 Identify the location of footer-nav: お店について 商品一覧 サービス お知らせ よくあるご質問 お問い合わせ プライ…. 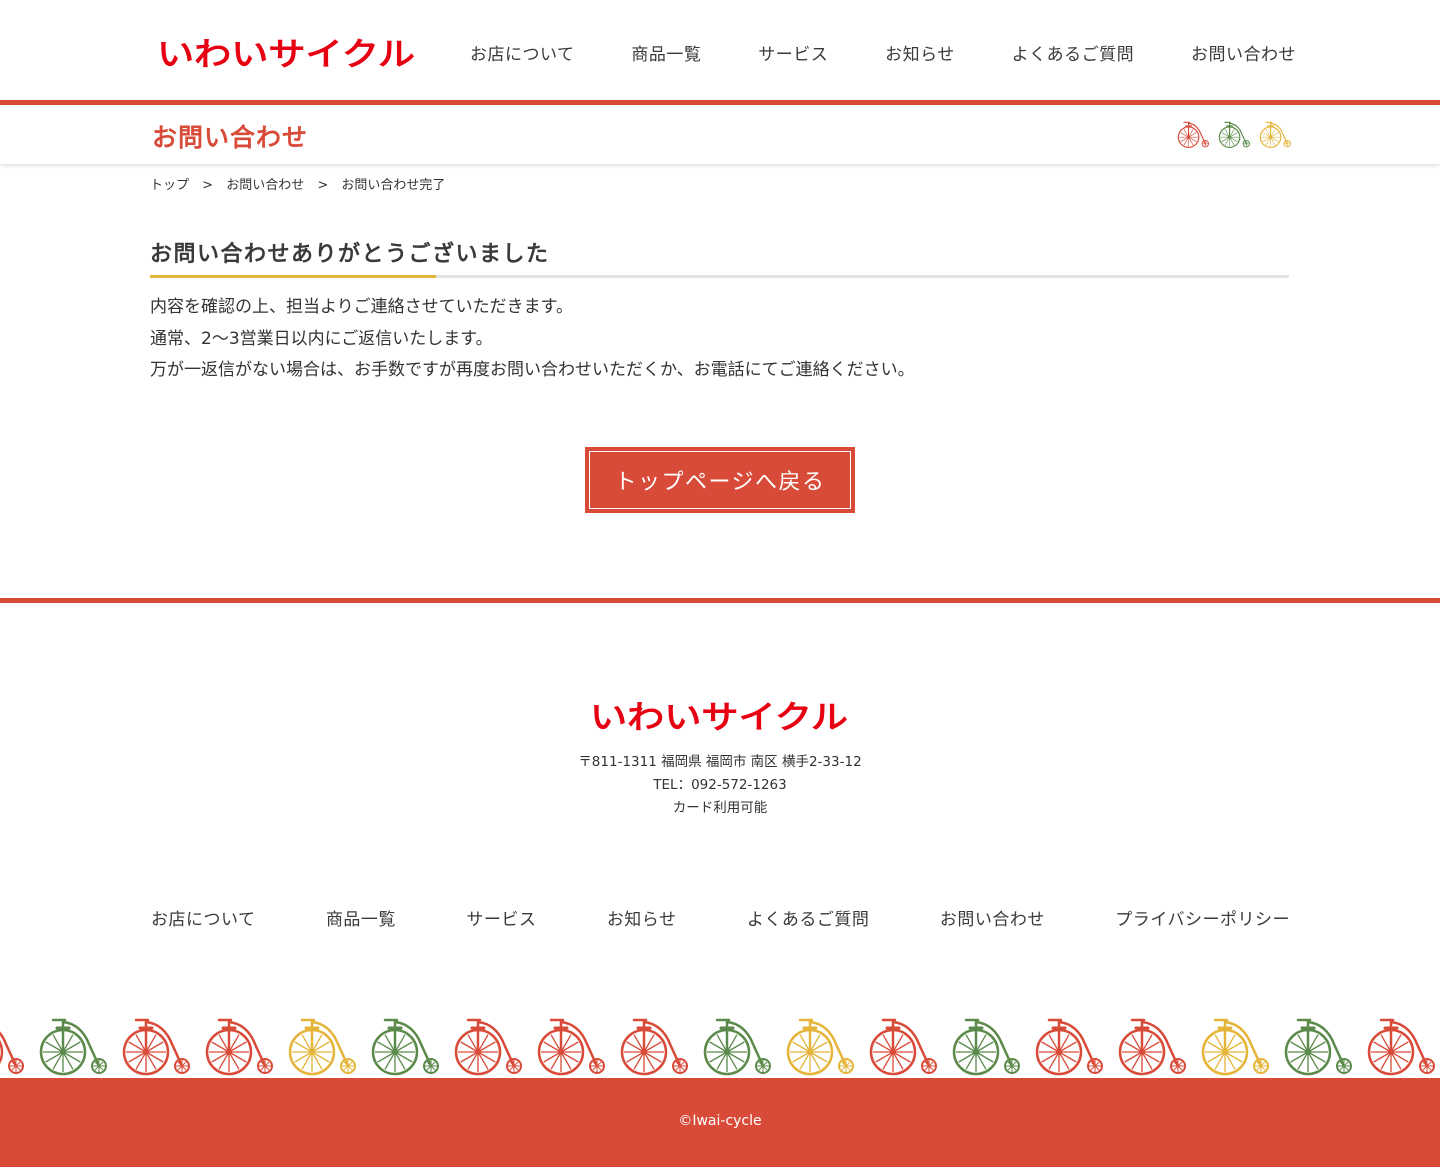
(720, 917).